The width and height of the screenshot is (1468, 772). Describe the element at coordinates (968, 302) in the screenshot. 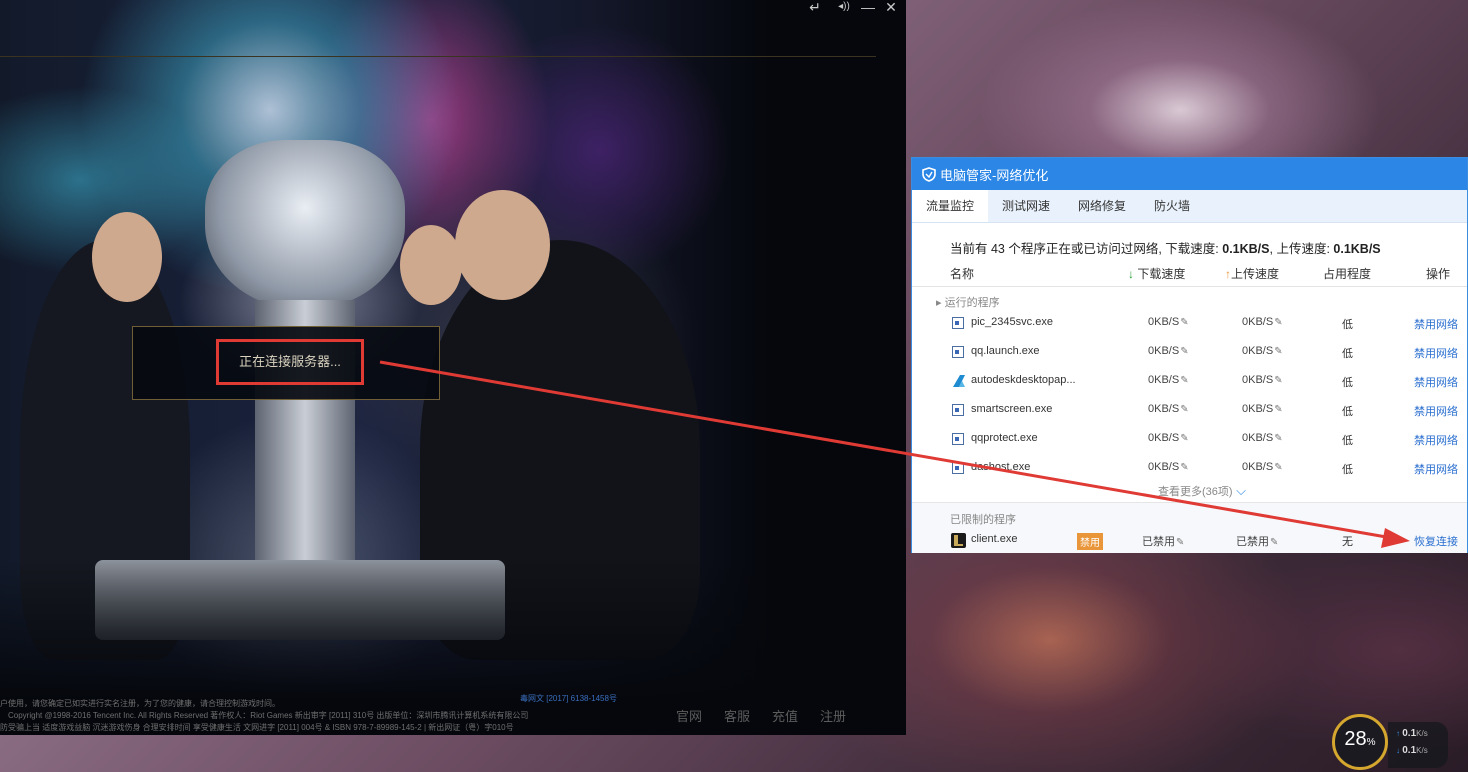

I see `running-group-header: ▸ 运行的程序` at that location.